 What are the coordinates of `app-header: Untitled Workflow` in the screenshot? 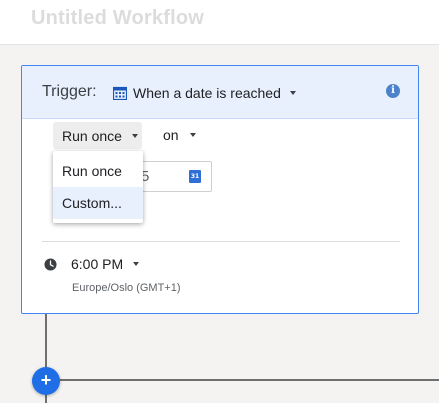 It's located at (219, 22).